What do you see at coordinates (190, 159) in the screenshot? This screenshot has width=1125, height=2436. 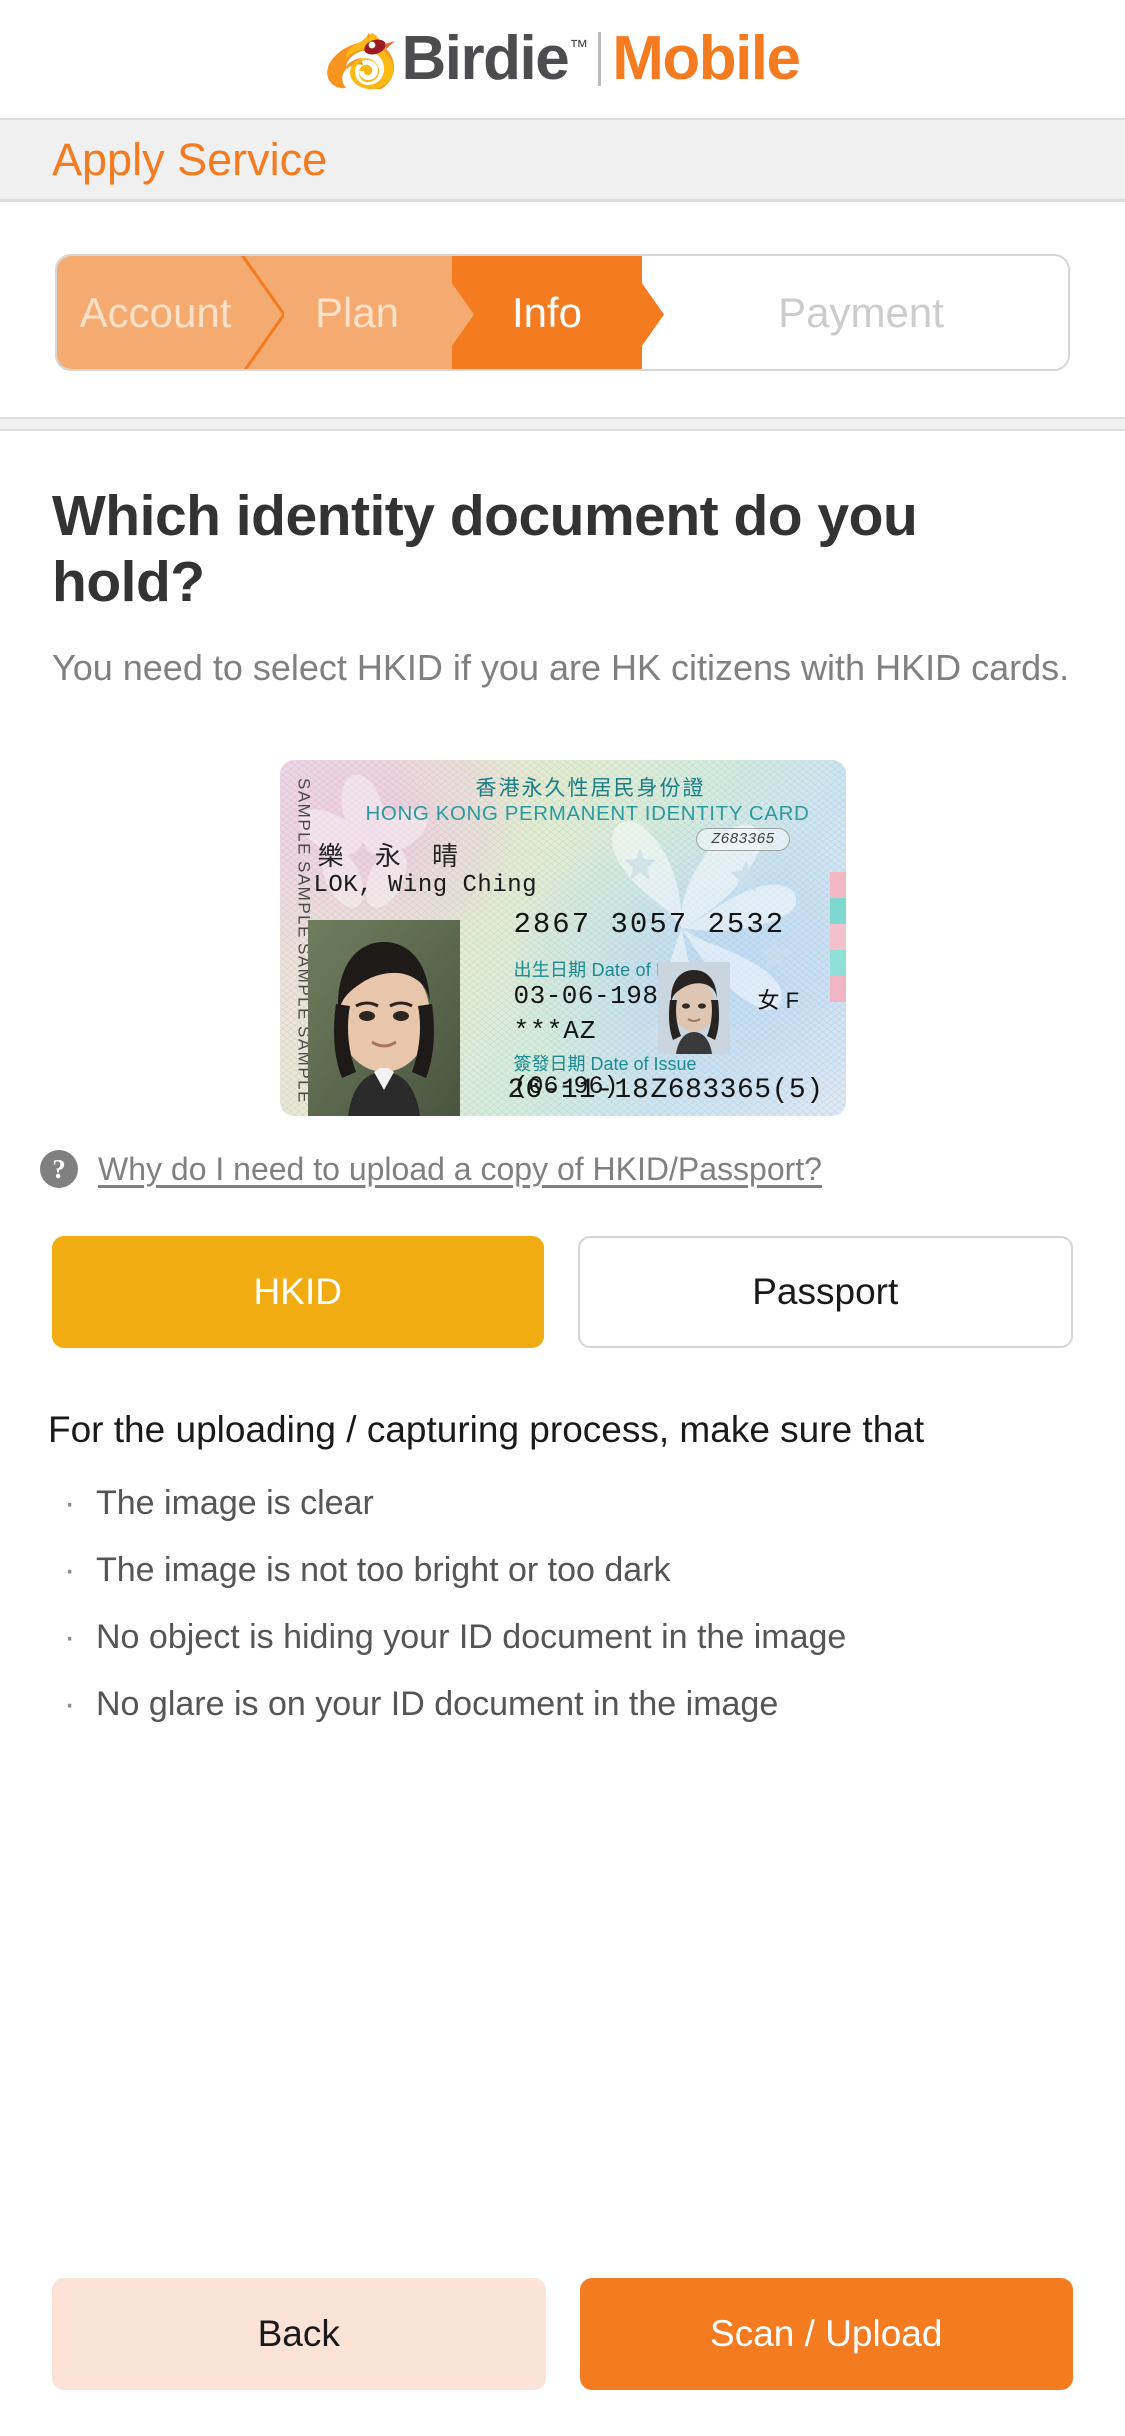 I see `page-title: Apply Service` at bounding box center [190, 159].